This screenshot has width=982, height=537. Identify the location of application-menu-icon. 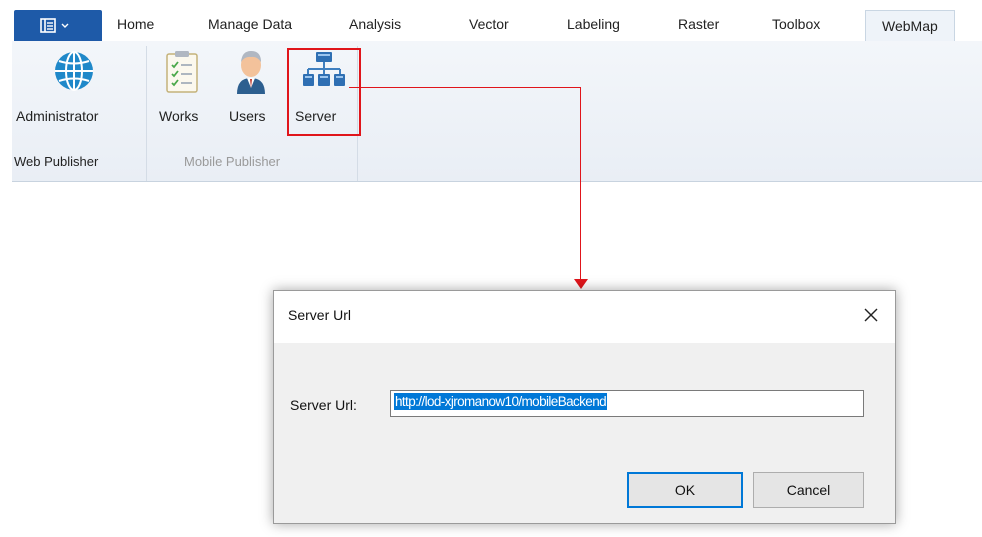
(54, 25).